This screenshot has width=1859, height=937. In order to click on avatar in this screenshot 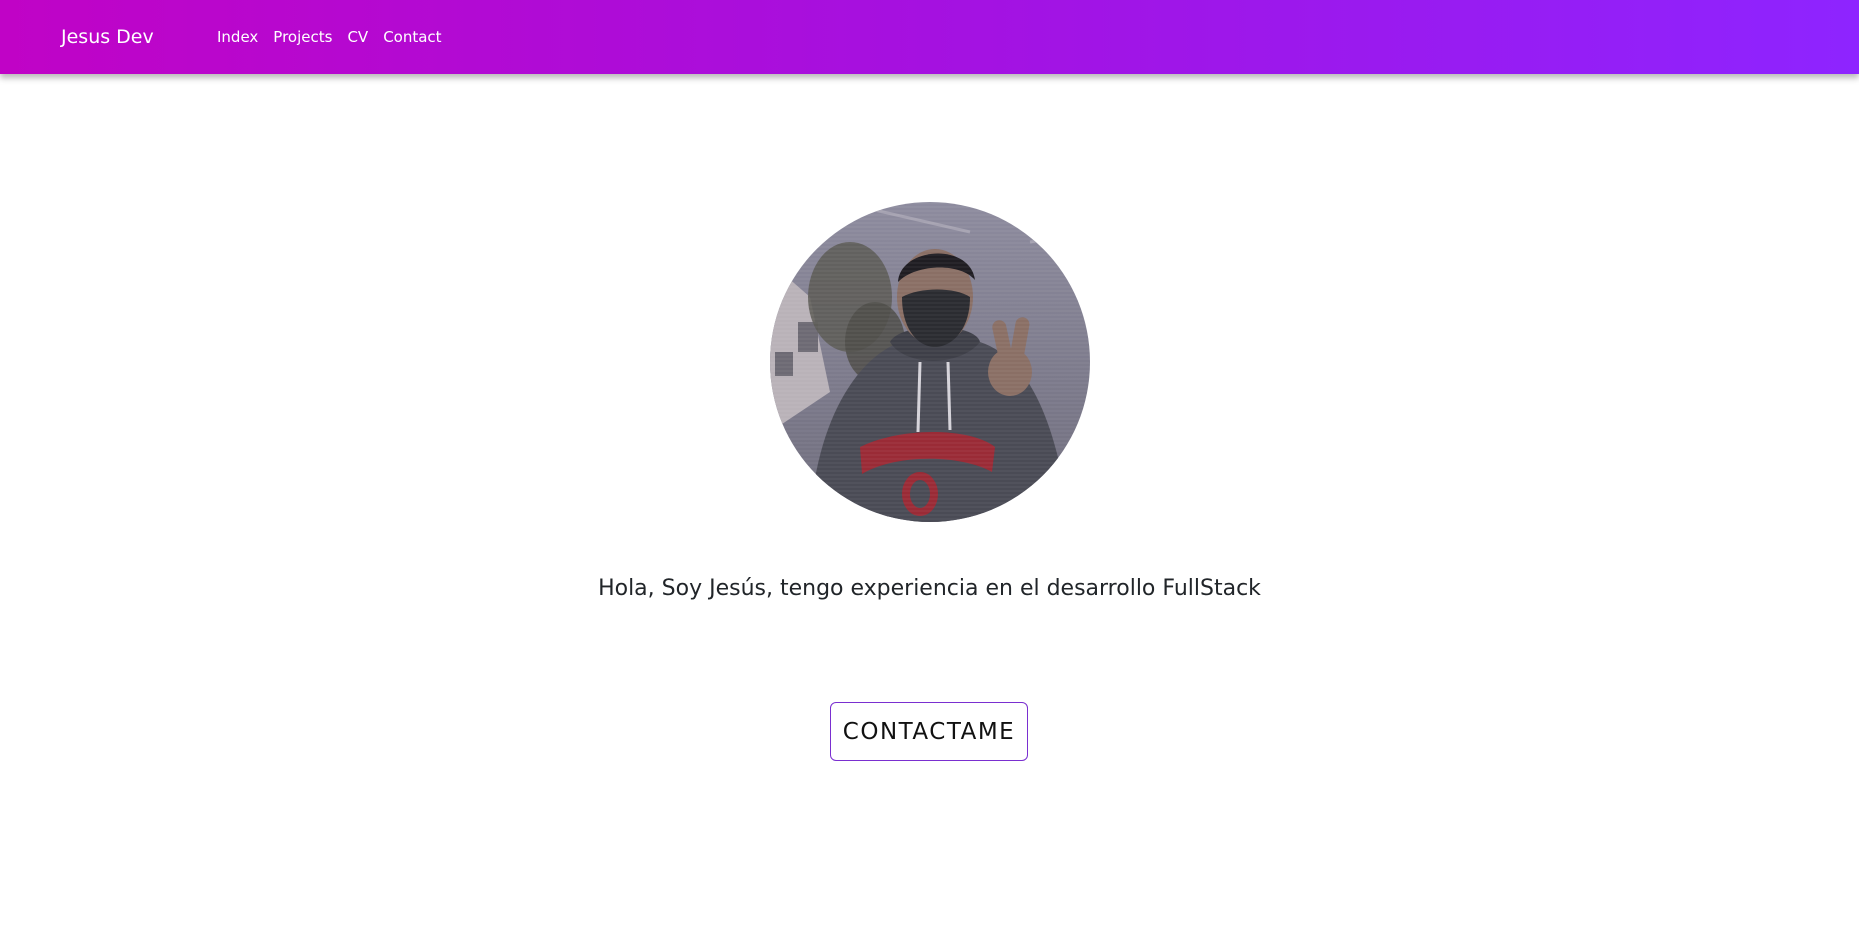, I will do `click(930, 362)`.